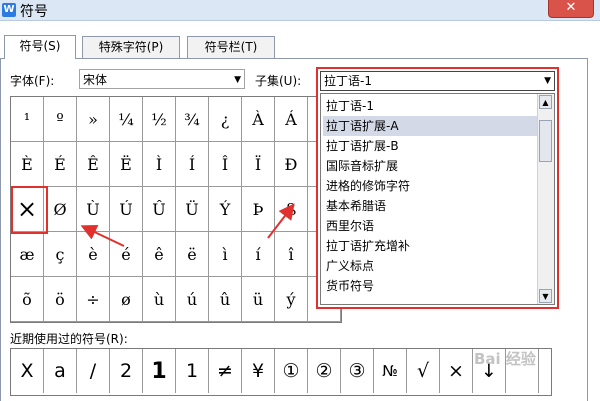 This screenshot has height=401, width=600. Describe the element at coordinates (430, 166) in the screenshot. I see `subset-option: 国际音标扩展` at that location.